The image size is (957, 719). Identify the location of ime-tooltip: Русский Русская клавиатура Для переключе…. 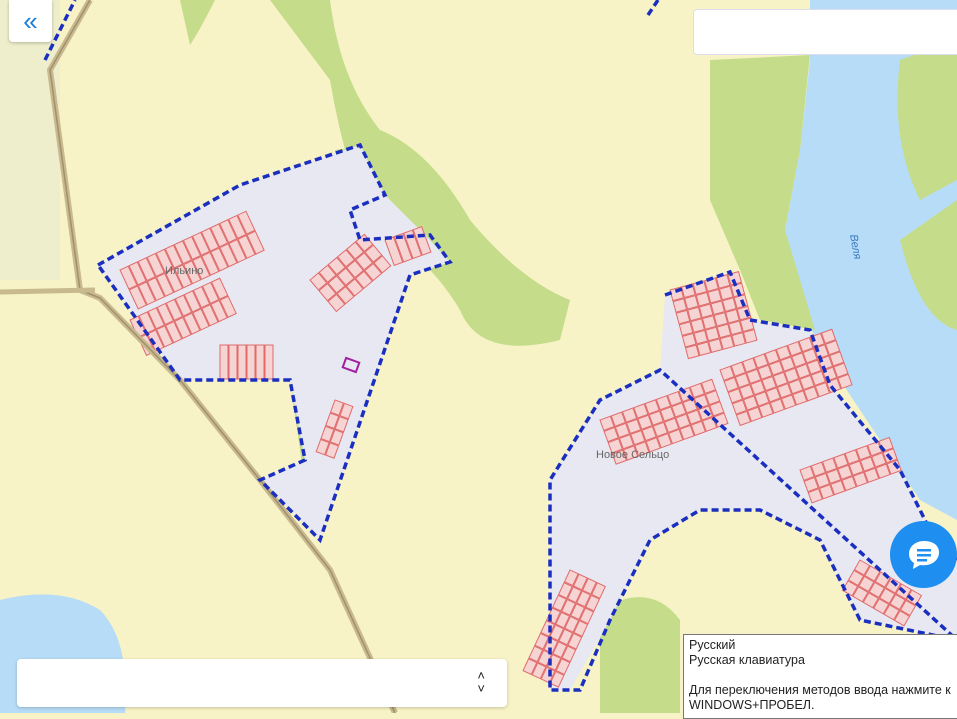
(820, 676).